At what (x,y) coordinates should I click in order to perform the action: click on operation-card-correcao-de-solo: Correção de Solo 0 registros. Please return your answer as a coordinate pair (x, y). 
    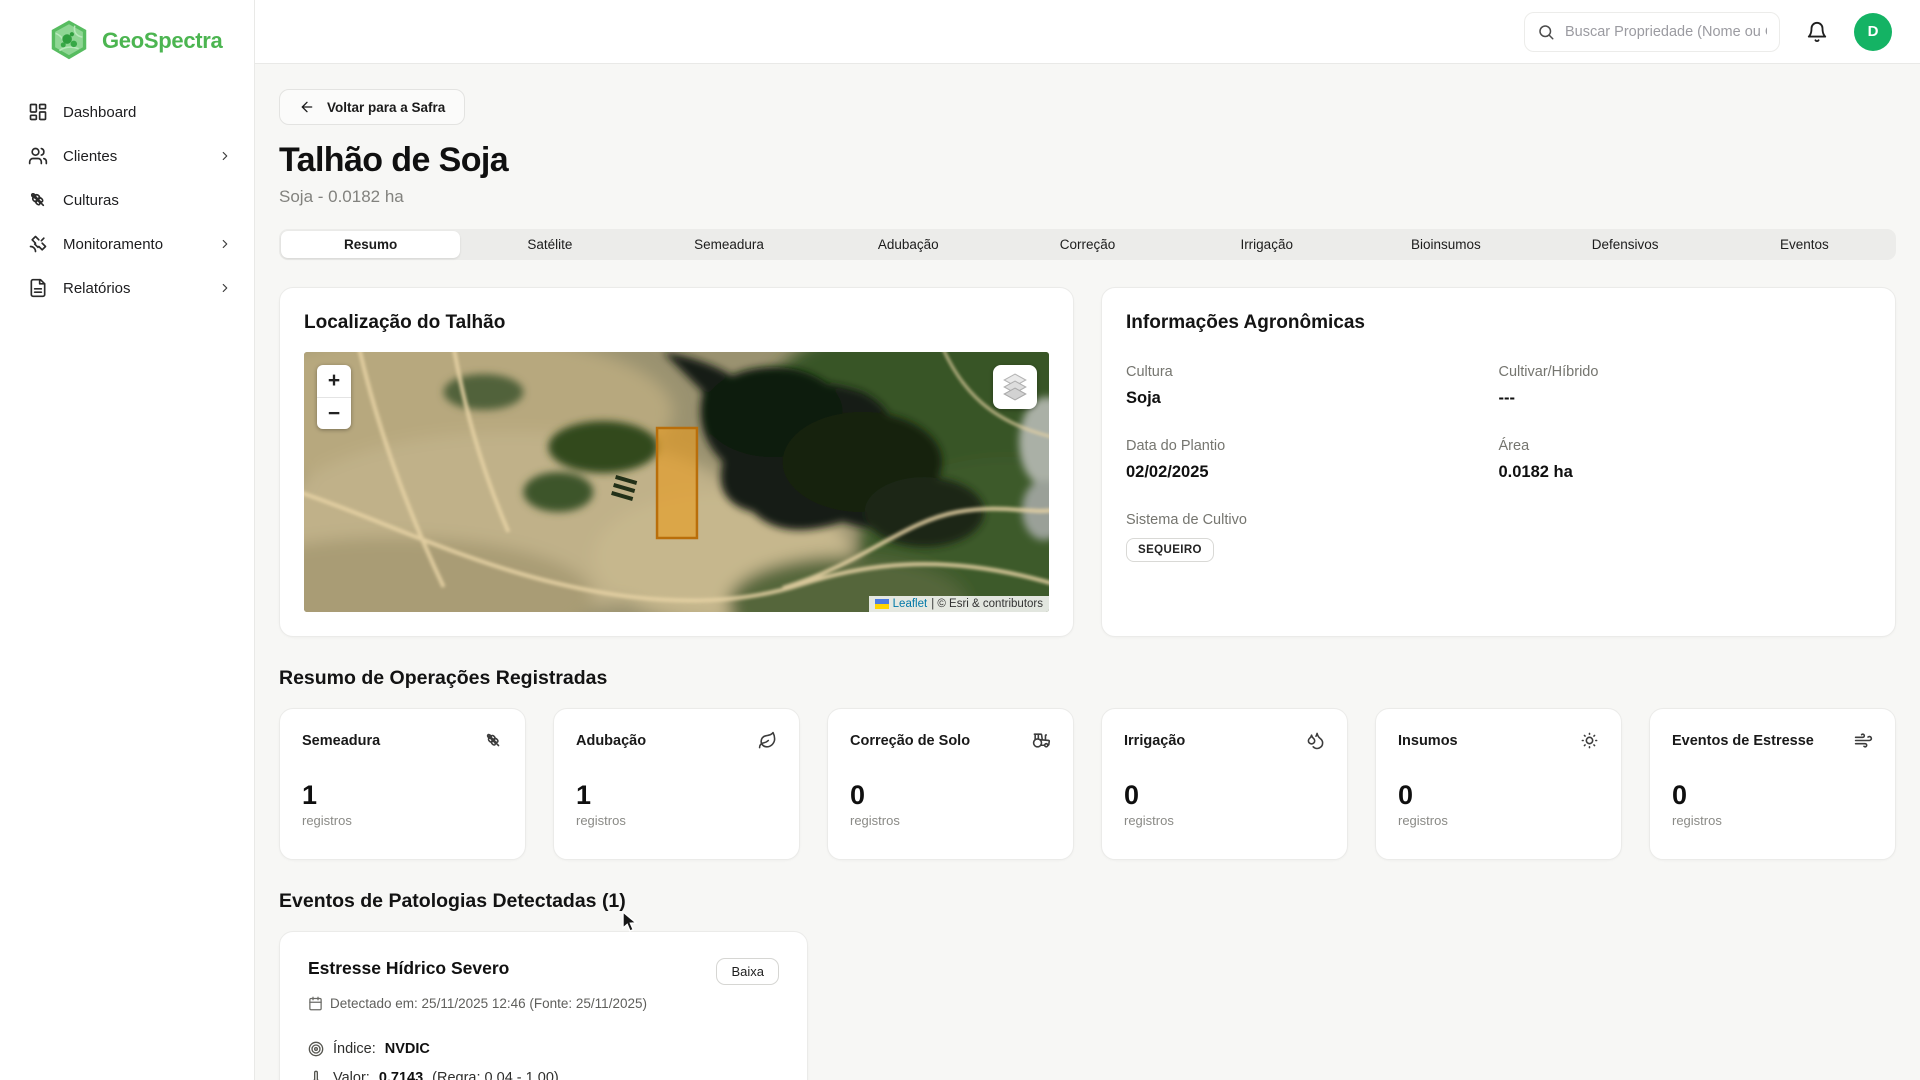
    Looking at the image, I should click on (950, 784).